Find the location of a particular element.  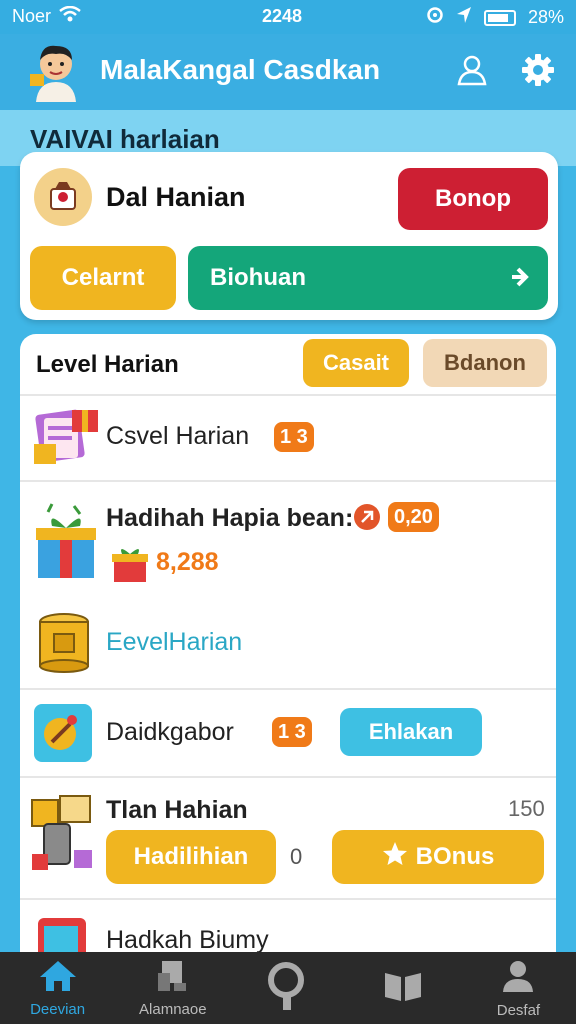

daily-green-button: Biohuan is located at coordinates (368, 278).